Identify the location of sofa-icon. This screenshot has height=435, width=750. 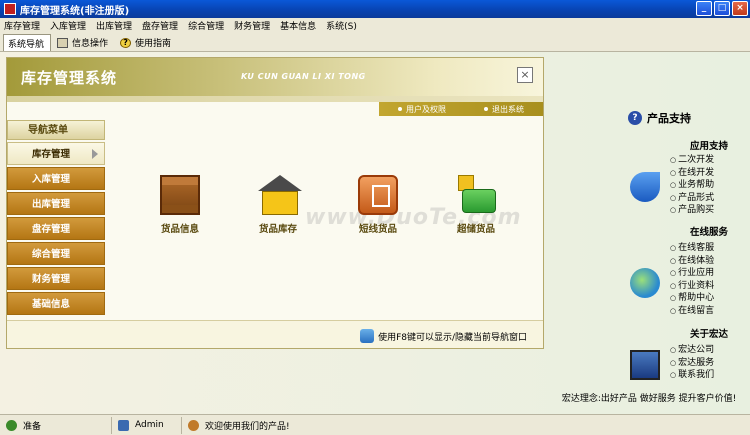
(476, 195).